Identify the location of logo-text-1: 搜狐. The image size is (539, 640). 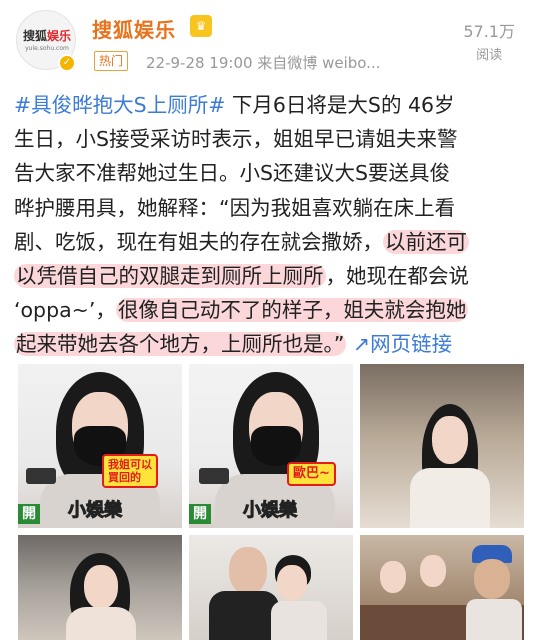
(34, 36).